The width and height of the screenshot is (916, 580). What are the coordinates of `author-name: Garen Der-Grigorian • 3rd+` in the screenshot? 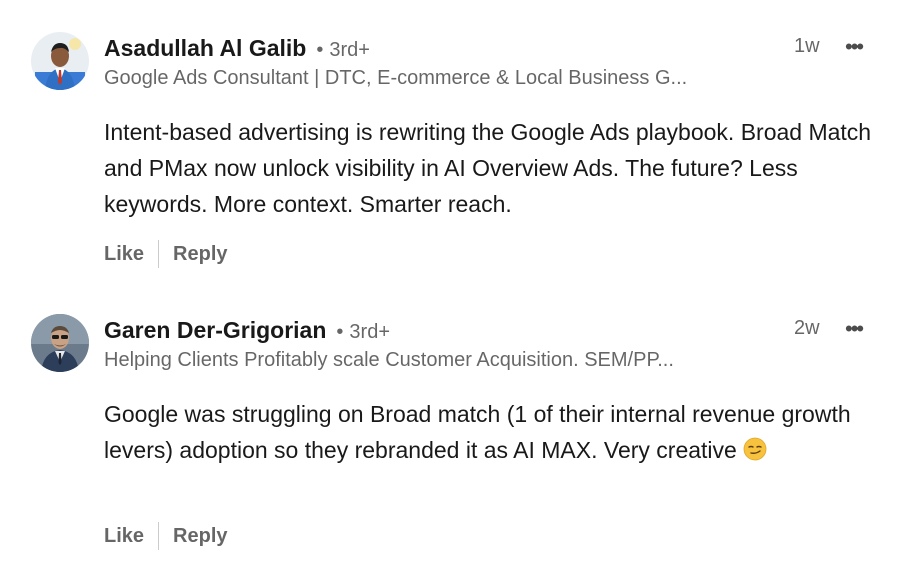 It's located at (247, 330).